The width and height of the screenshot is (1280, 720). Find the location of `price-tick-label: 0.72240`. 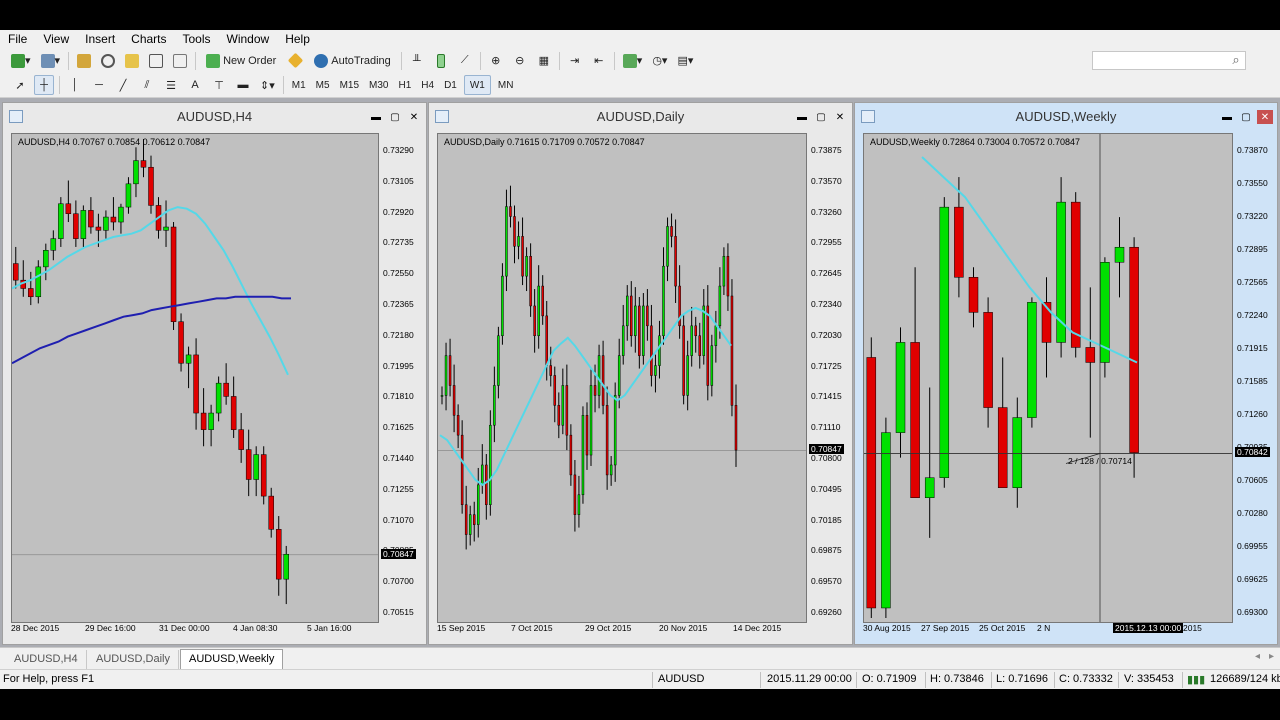

price-tick-label: 0.72240 is located at coordinates (1252, 315).